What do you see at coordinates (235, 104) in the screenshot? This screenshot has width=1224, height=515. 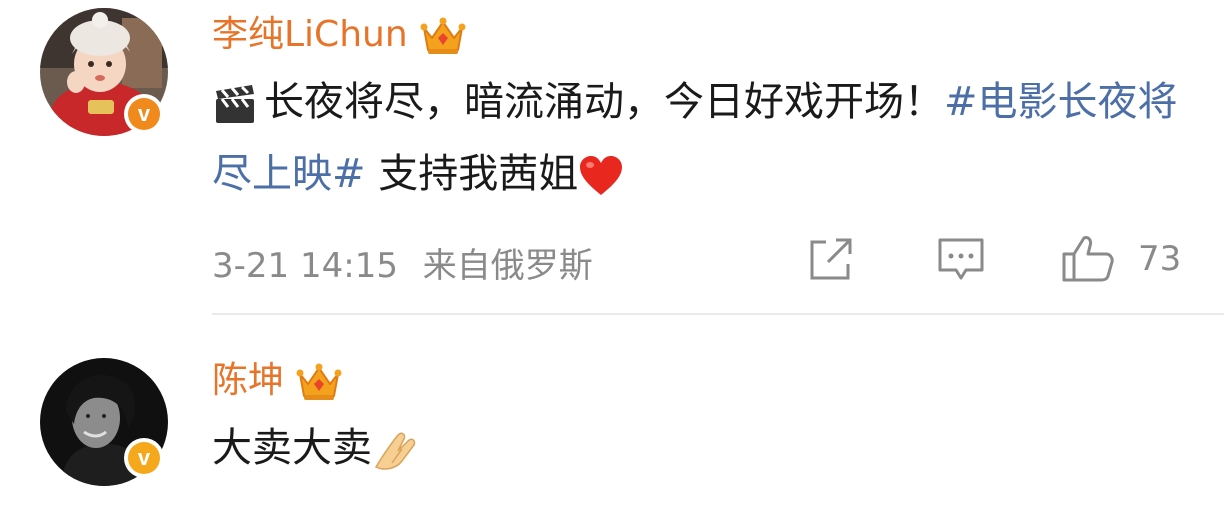 I see `clapper-board-icon` at bounding box center [235, 104].